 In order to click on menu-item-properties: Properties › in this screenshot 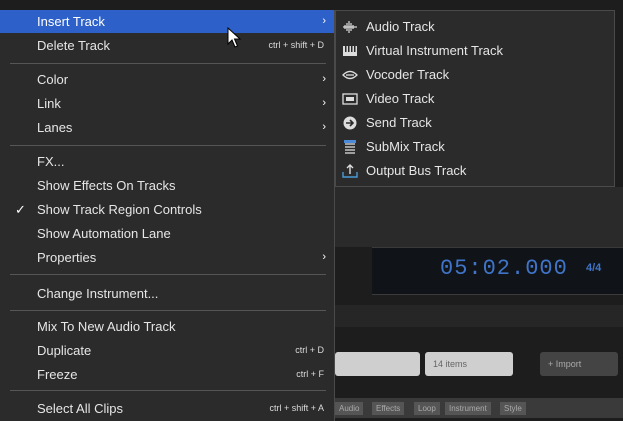, I will do `click(167, 257)`.